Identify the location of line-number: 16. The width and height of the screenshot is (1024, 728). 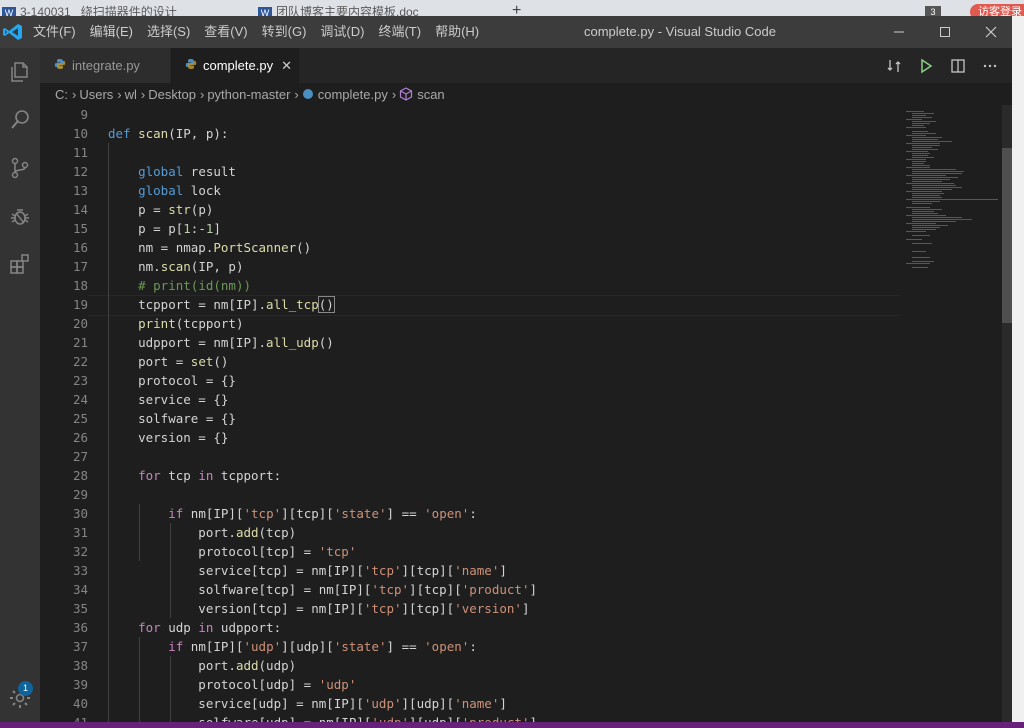
(80, 247).